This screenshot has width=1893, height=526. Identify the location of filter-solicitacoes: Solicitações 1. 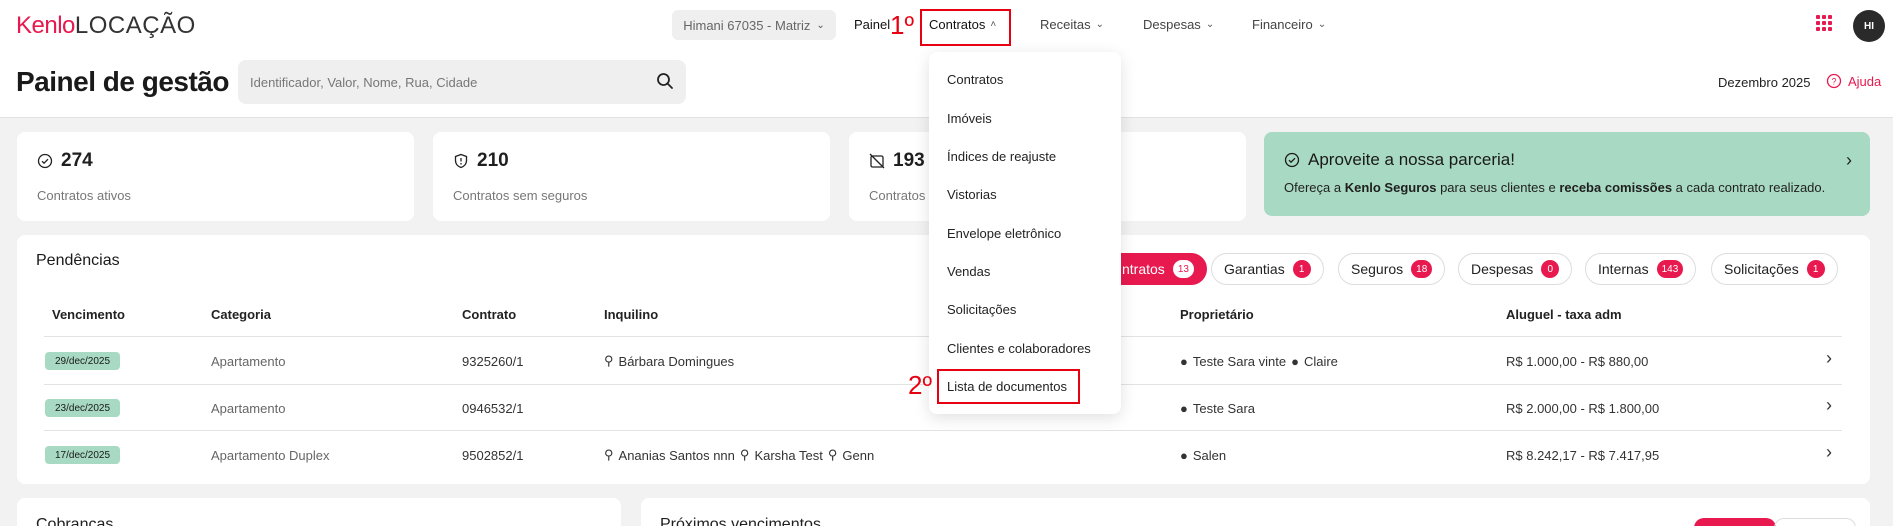
(1774, 269).